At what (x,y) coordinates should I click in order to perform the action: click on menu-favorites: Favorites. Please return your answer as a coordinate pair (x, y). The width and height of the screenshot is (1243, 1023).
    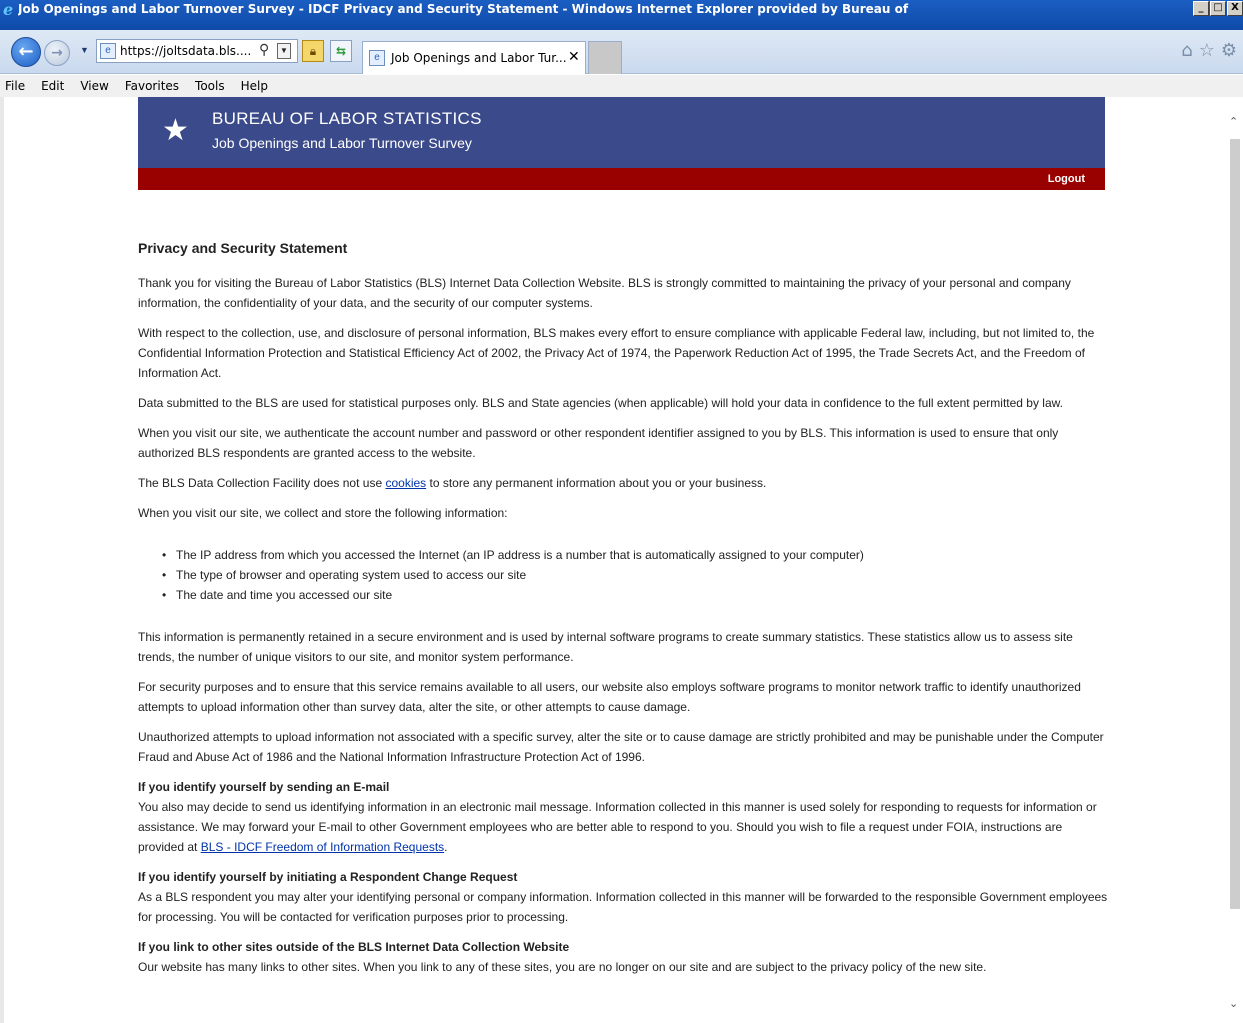
    Looking at the image, I should click on (152, 86).